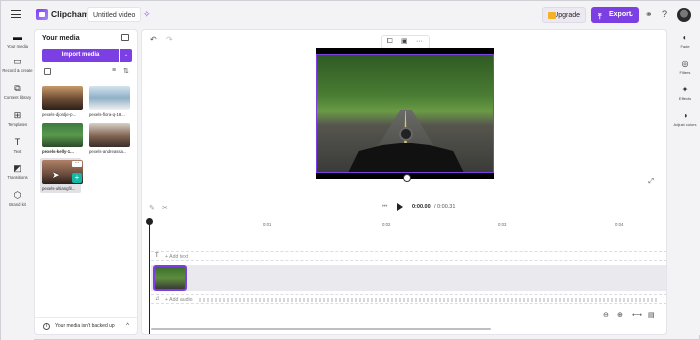  I want to click on rail-item-fade: ◐ Fade, so click(684, 41).